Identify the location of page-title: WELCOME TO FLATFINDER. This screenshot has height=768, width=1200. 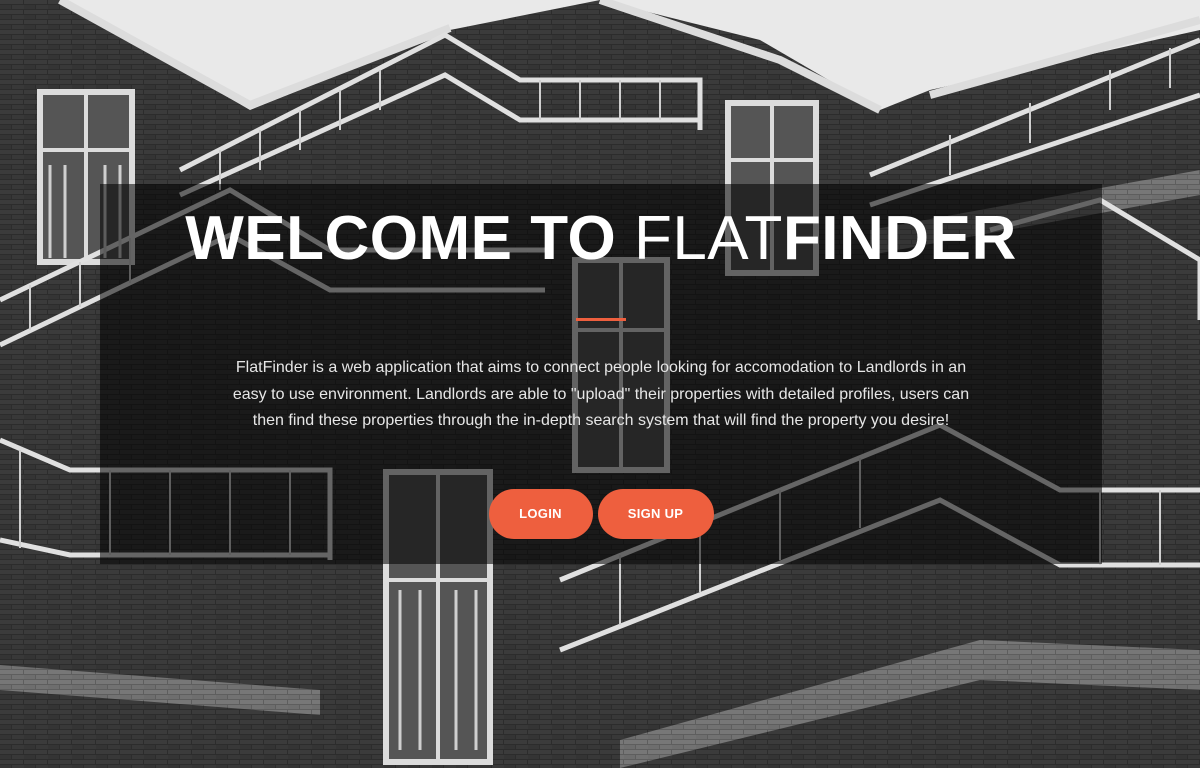
(601, 229).